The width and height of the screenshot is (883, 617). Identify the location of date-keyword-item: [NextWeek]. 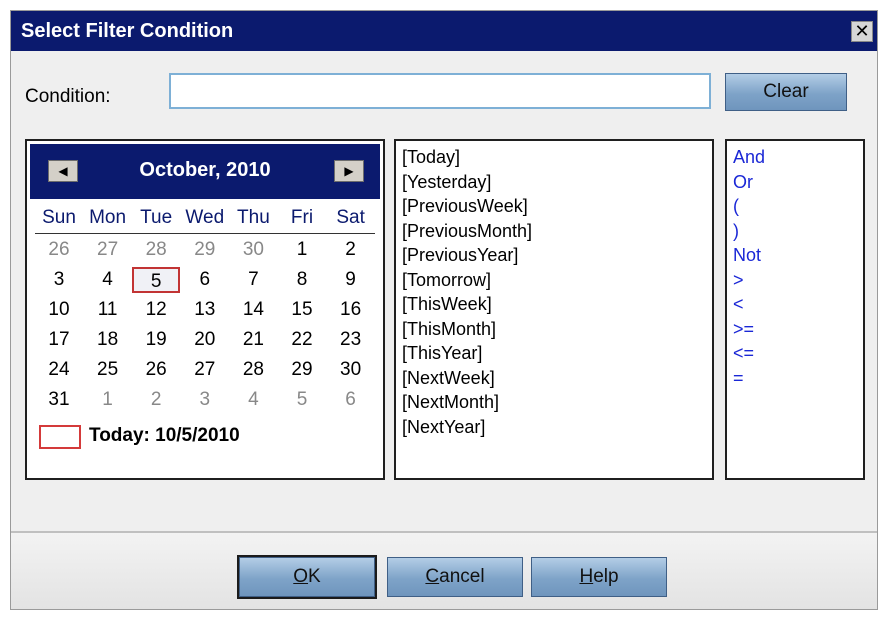
(448, 378).